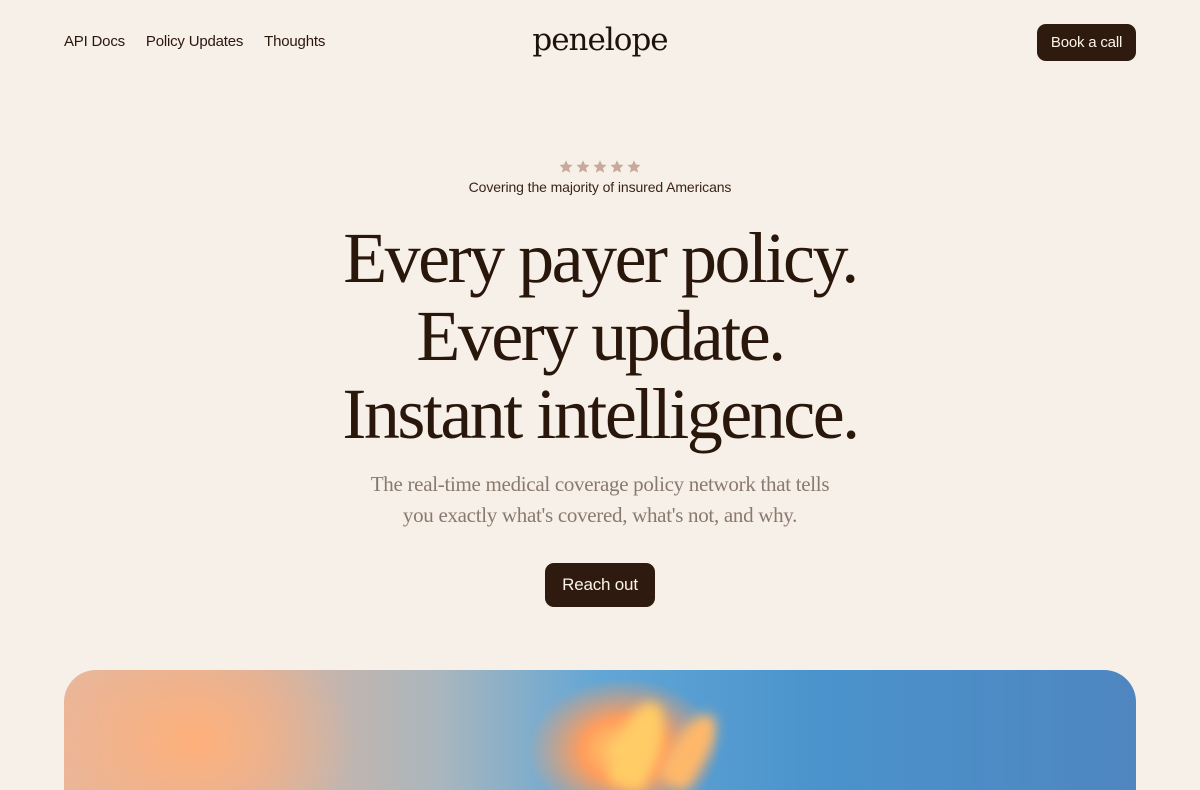  I want to click on headline-line-1: Every payer policy., so click(601, 258).